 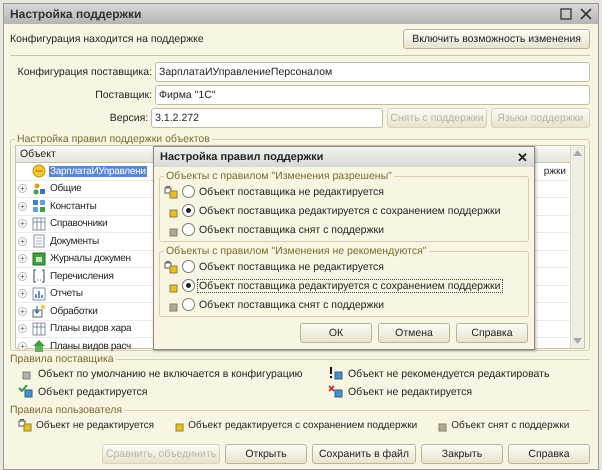 What do you see at coordinates (39, 311) in the screenshot?
I see `tray-icon` at bounding box center [39, 311].